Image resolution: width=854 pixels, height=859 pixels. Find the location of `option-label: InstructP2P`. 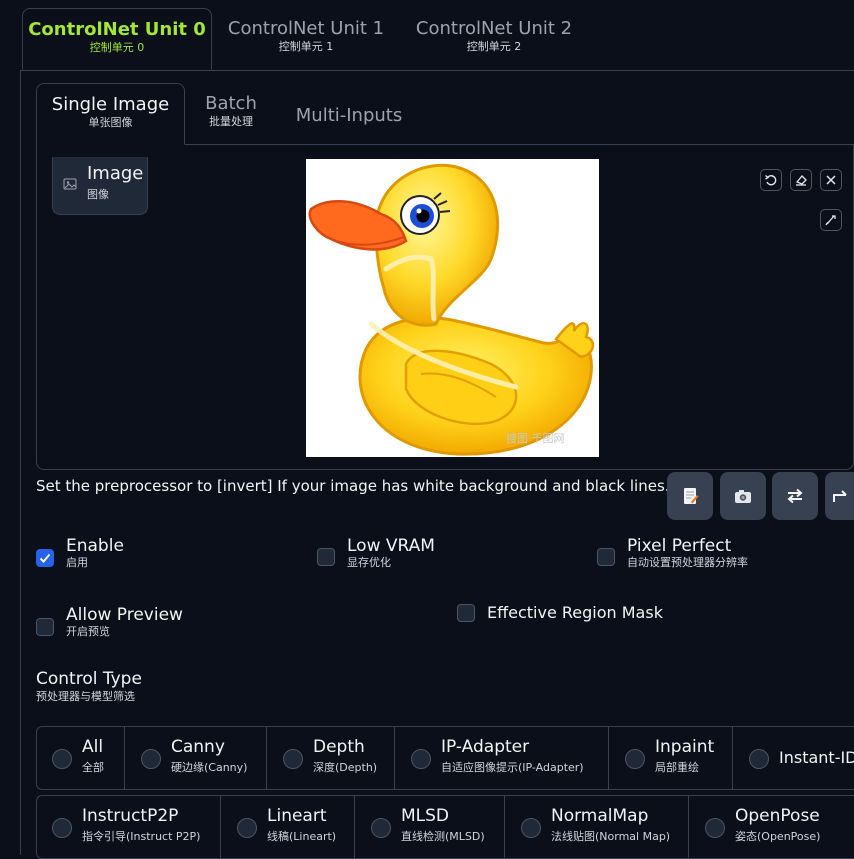

option-label: InstructP2P is located at coordinates (130, 816).